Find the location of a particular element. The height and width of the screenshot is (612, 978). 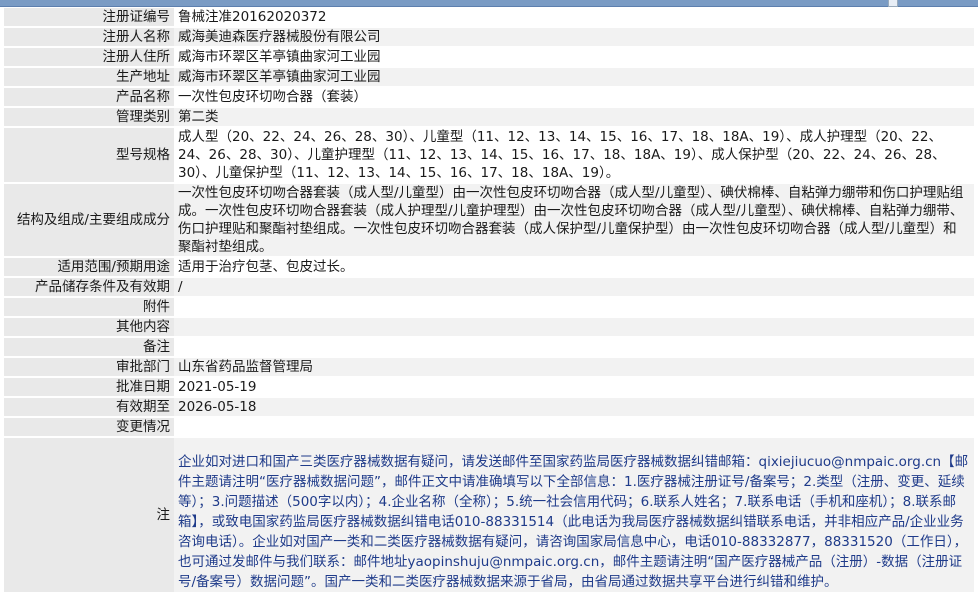

table-row: 有效期至 2026-05-18 is located at coordinates (489, 407).